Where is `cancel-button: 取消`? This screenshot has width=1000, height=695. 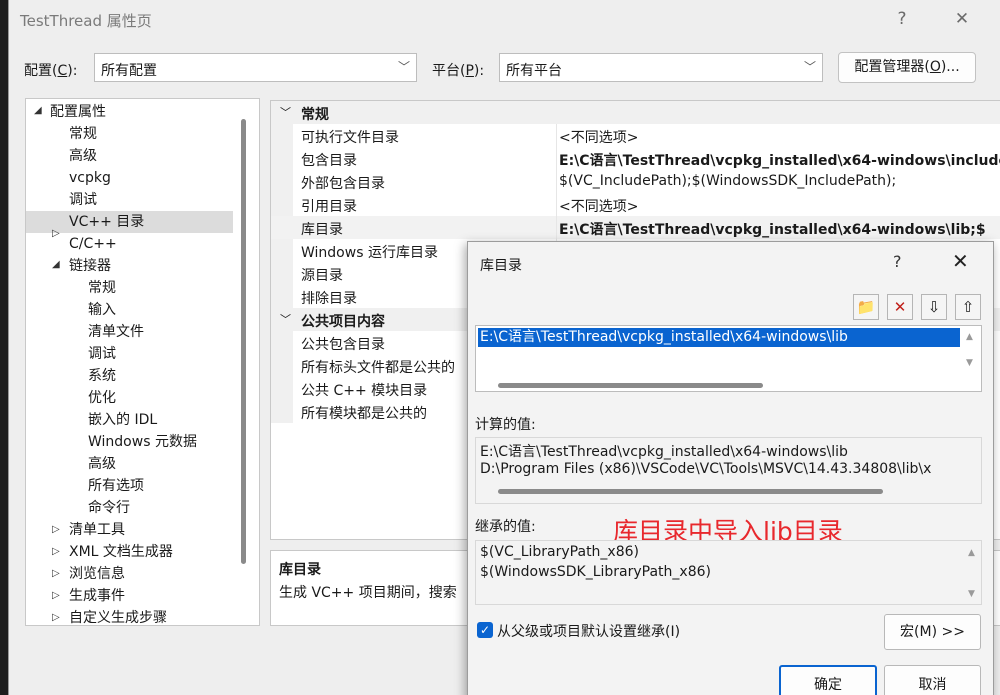 cancel-button: 取消 is located at coordinates (932, 680).